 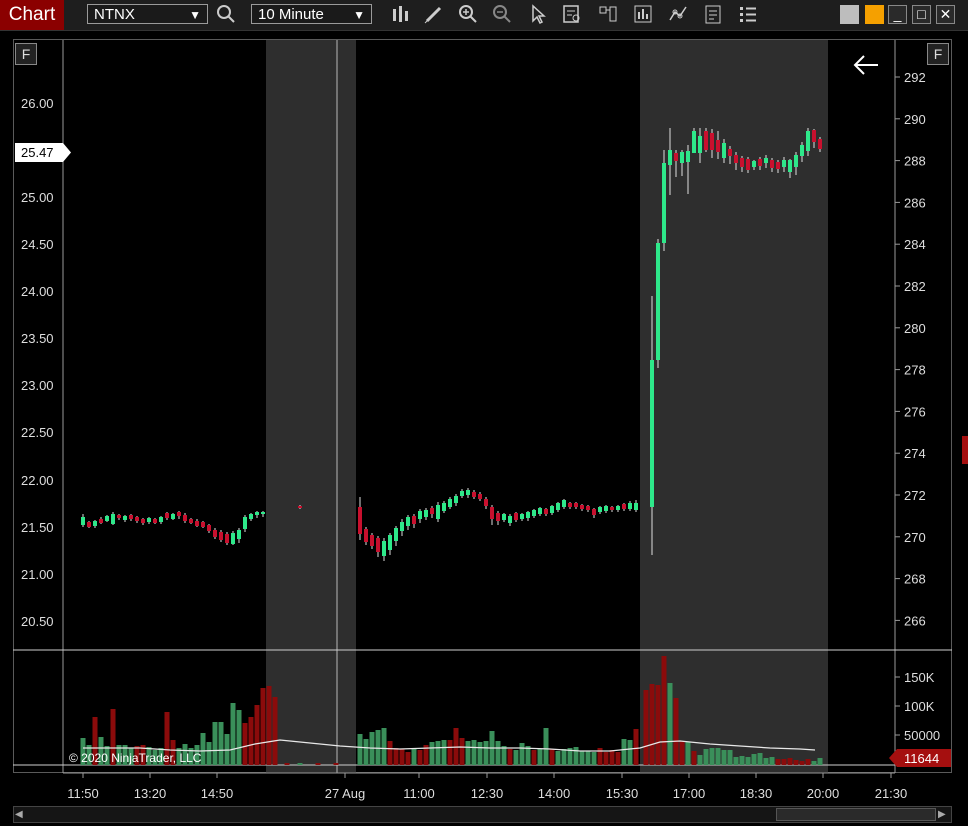 What do you see at coordinates (915, 620) in the screenshot?
I see `right-axis-tick-label: 266` at bounding box center [915, 620].